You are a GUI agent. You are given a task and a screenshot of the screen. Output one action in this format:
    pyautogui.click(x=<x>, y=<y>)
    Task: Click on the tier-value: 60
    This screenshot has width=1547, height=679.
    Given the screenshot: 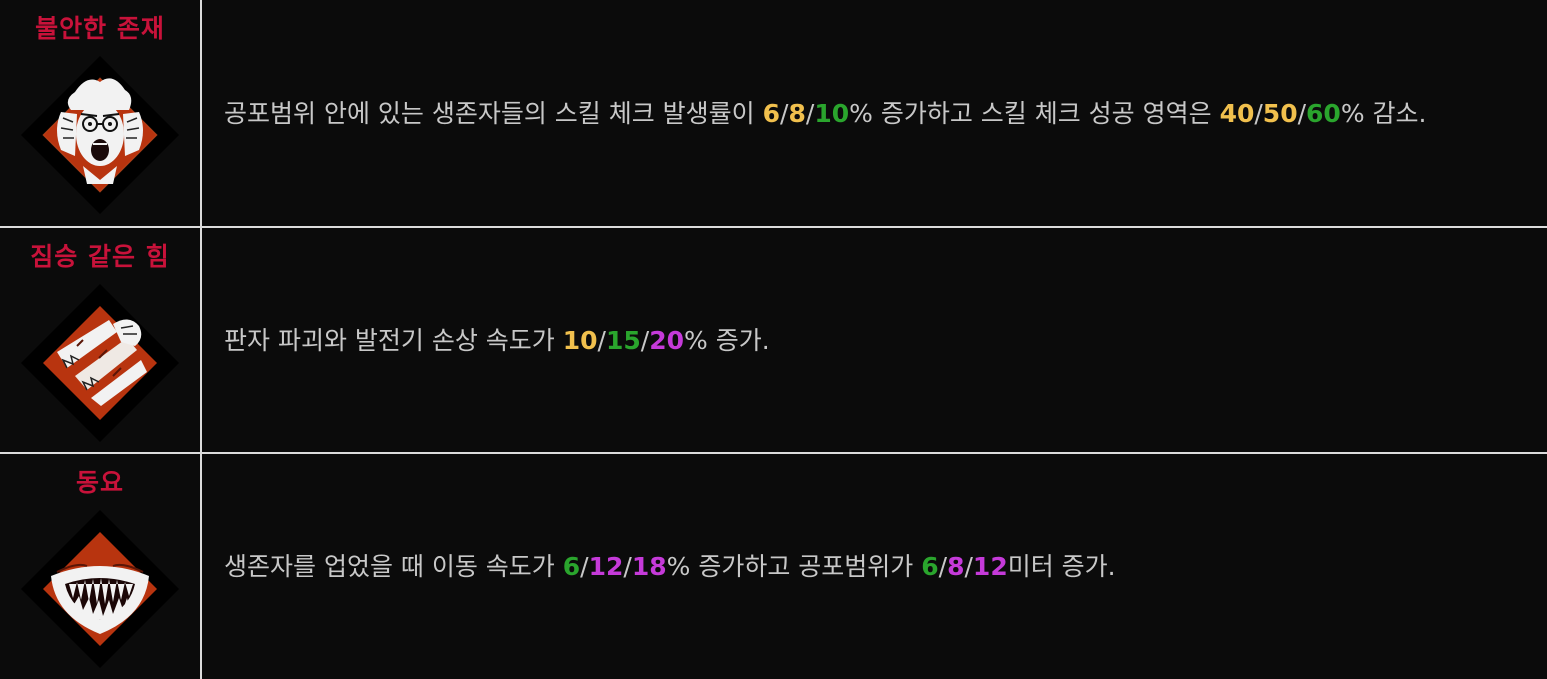 What is the action you would take?
    pyautogui.click(x=1323, y=113)
    